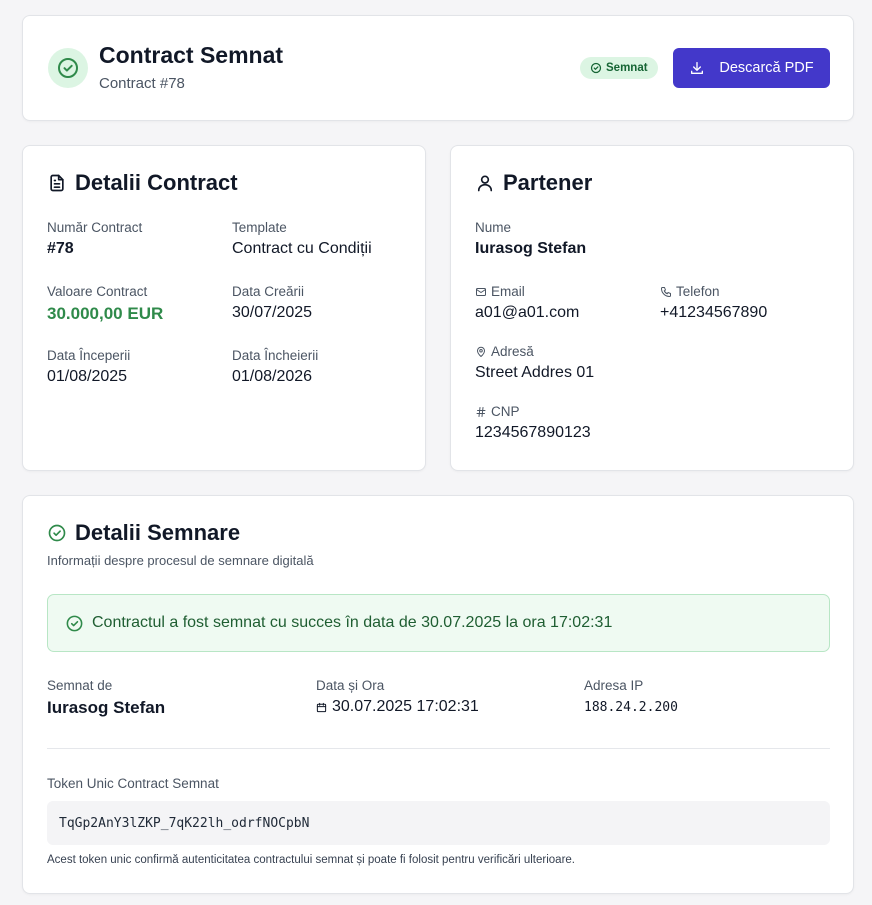 This screenshot has height=905, width=872. What do you see at coordinates (272, 303) in the screenshot?
I see `created-date-field: Data Creării 30/07/2025` at bounding box center [272, 303].